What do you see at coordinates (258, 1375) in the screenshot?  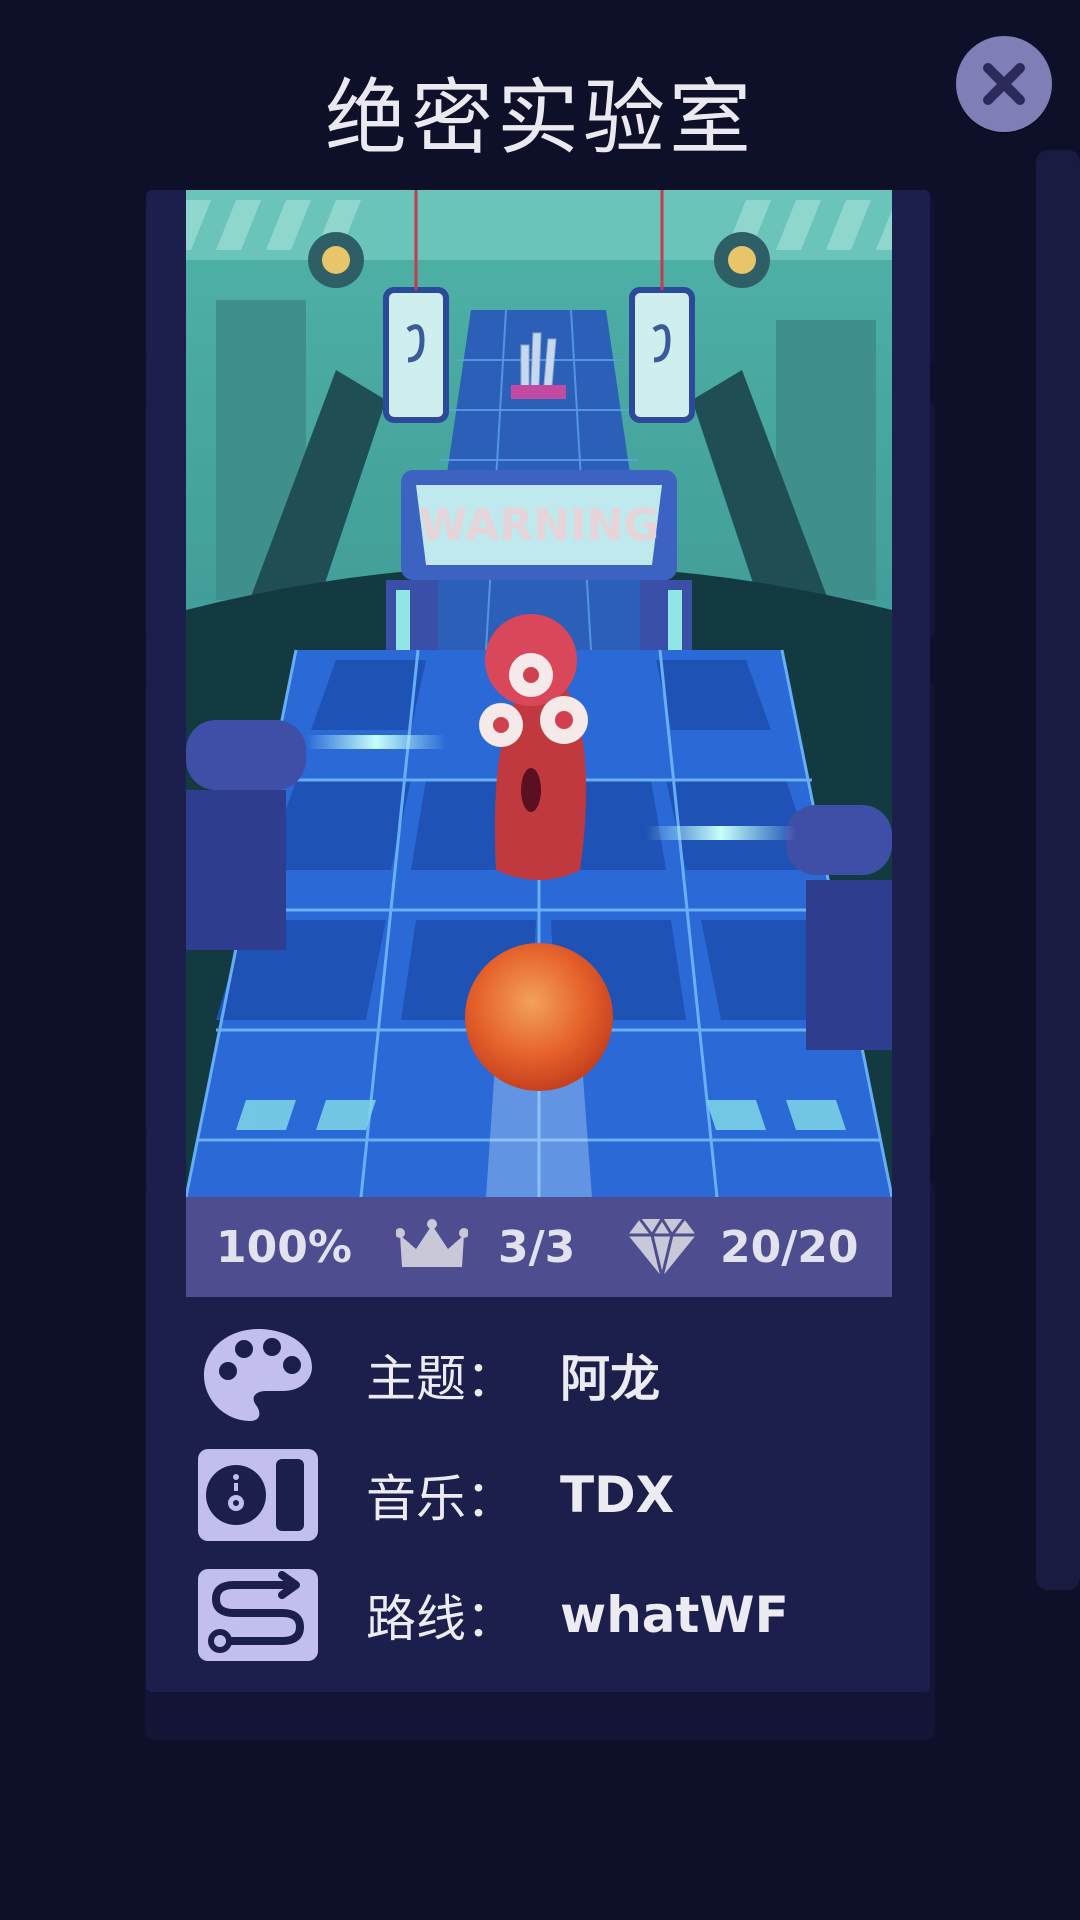 I see `palette-icon` at bounding box center [258, 1375].